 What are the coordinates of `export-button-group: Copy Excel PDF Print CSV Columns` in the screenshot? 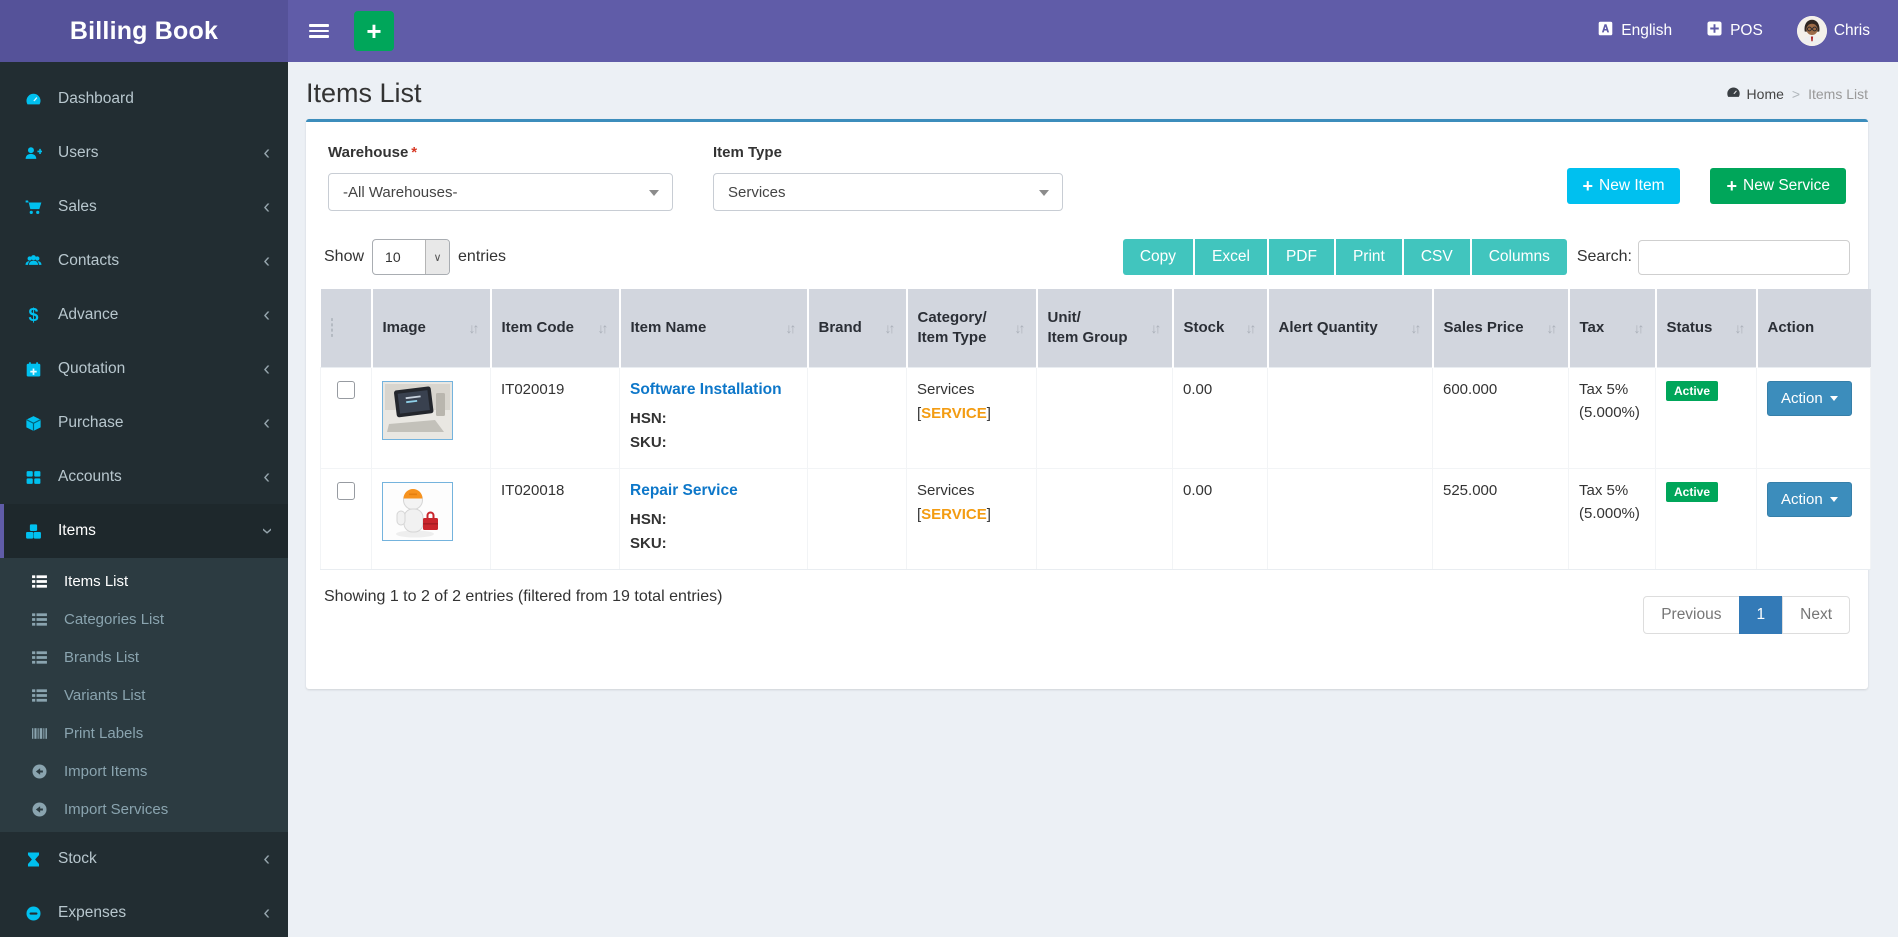 It's located at (1344, 257).